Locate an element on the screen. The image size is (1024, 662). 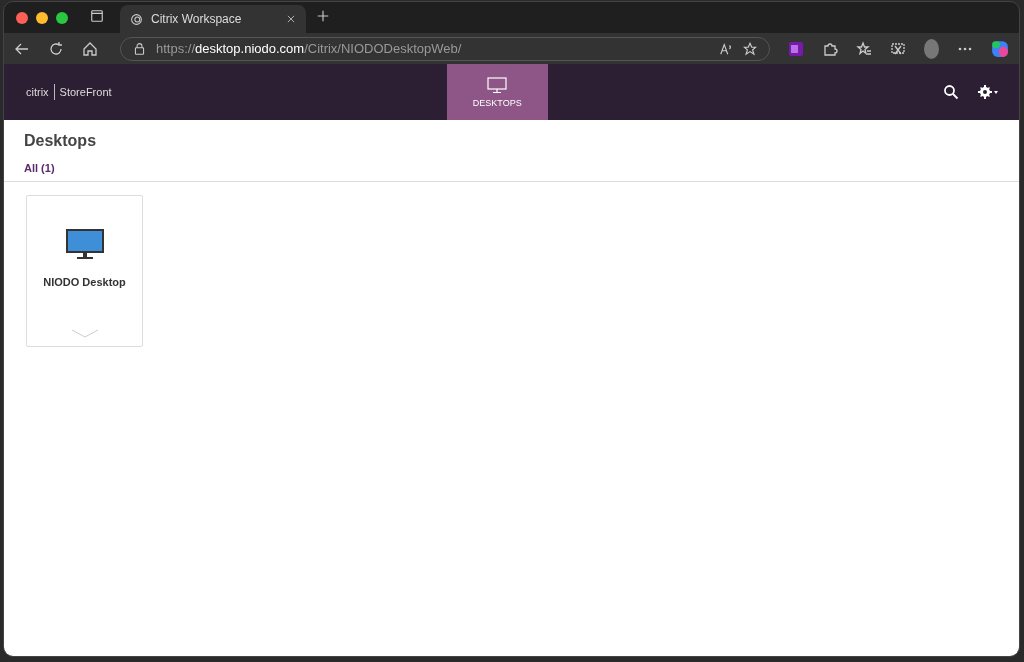
lock-icon is located at coordinates (139, 48).